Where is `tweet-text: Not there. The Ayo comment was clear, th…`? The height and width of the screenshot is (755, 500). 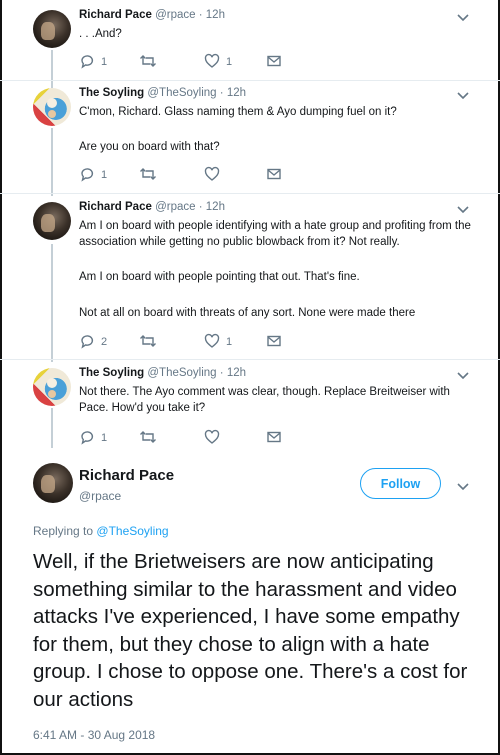 tweet-text: Not there. The Ayo comment was clear, th… is located at coordinates (264, 400).